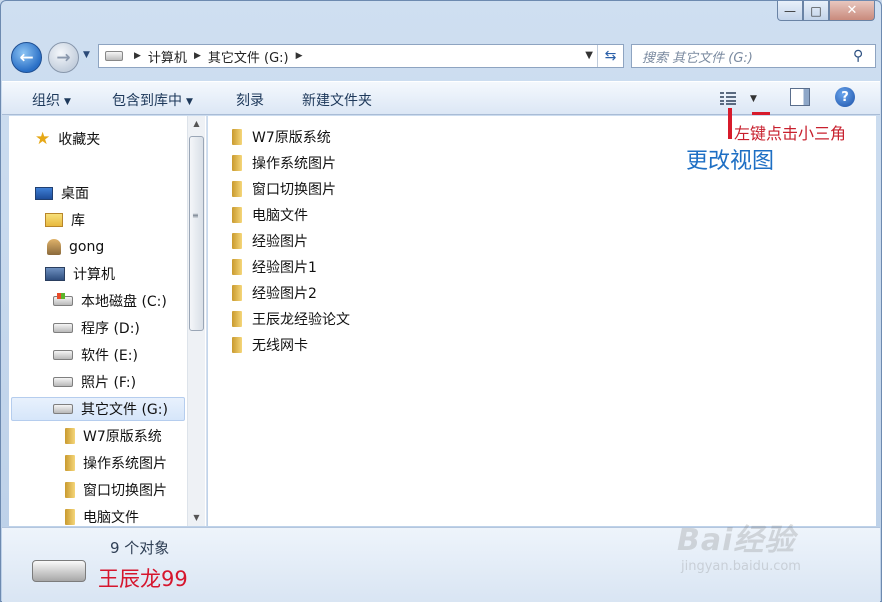  What do you see at coordinates (753, 99) in the screenshot?
I see `view-dropdown-arrow-icon: ▼` at bounding box center [753, 99].